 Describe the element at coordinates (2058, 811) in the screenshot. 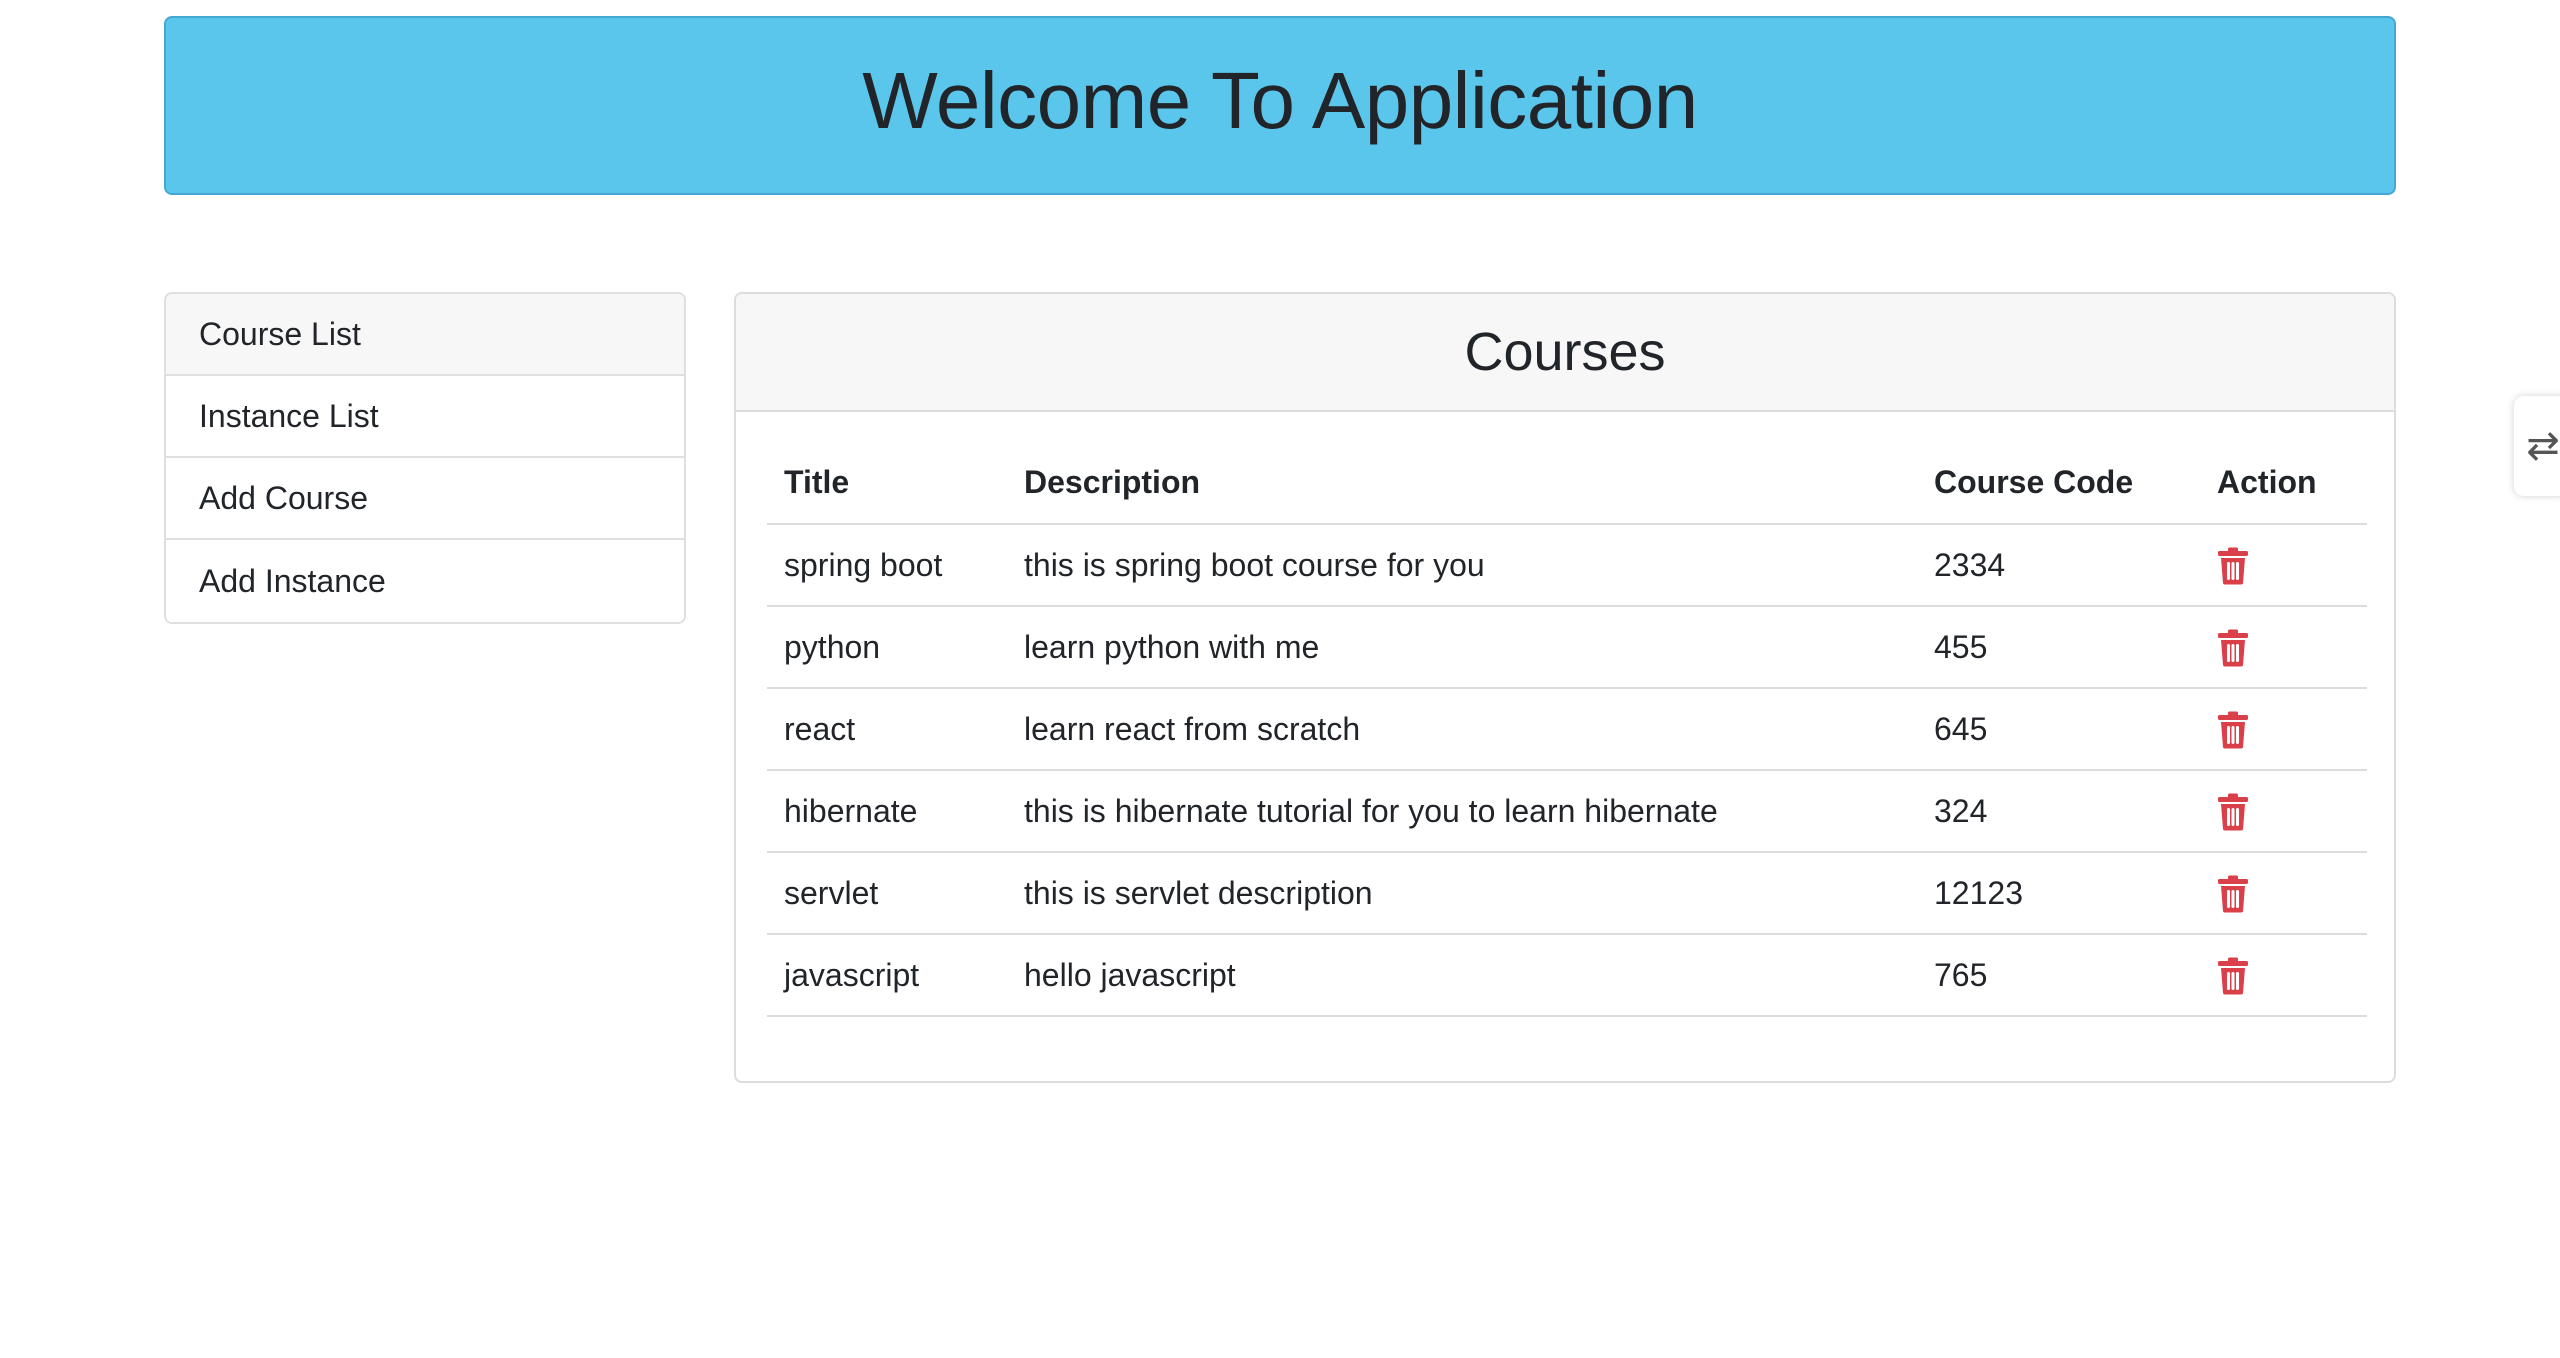

I see `course-code-cell: 324` at that location.